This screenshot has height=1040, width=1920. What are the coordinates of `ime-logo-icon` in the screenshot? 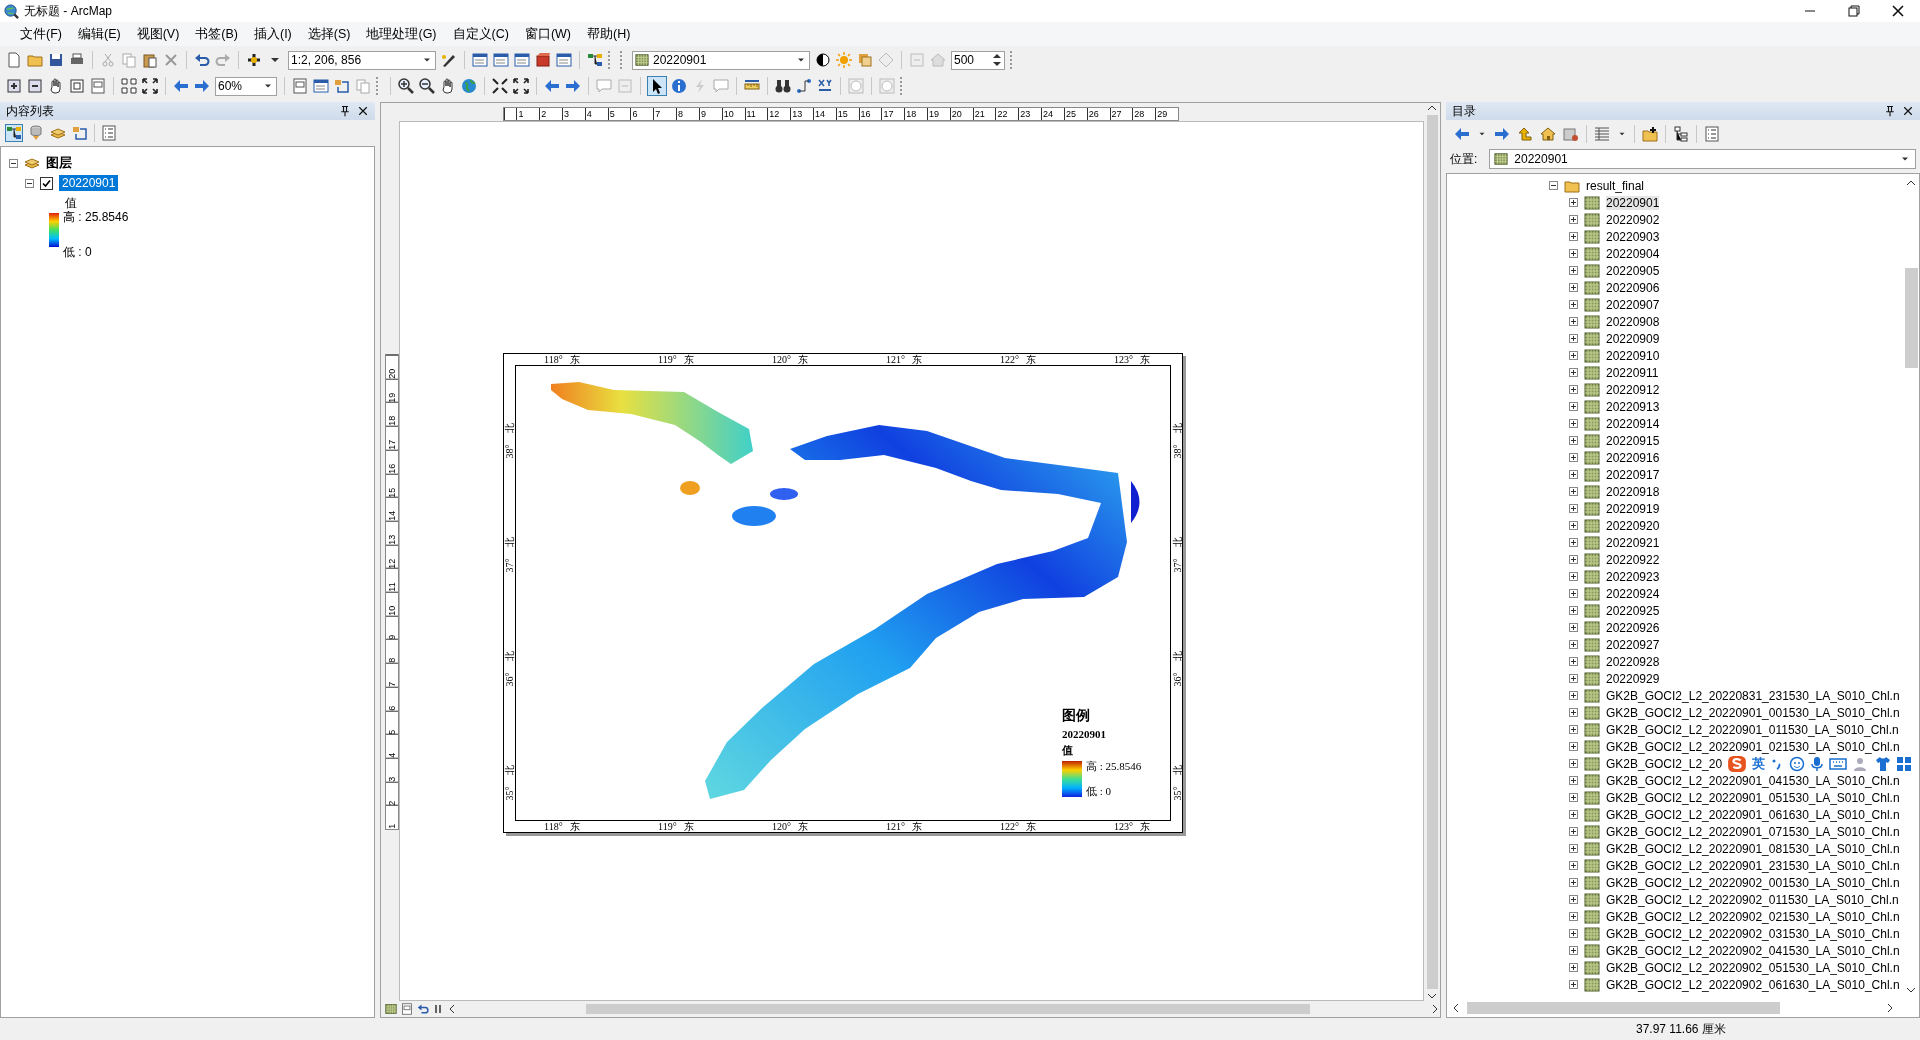 It's located at (1737, 764).